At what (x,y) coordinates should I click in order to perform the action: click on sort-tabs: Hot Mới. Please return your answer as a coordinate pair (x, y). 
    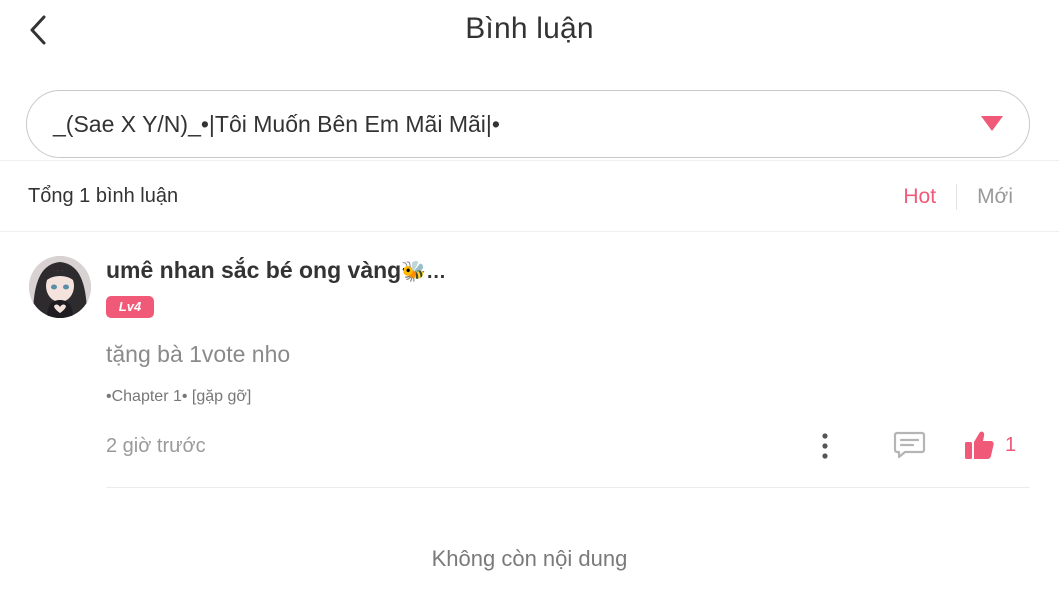
    Looking at the image, I should click on (958, 197).